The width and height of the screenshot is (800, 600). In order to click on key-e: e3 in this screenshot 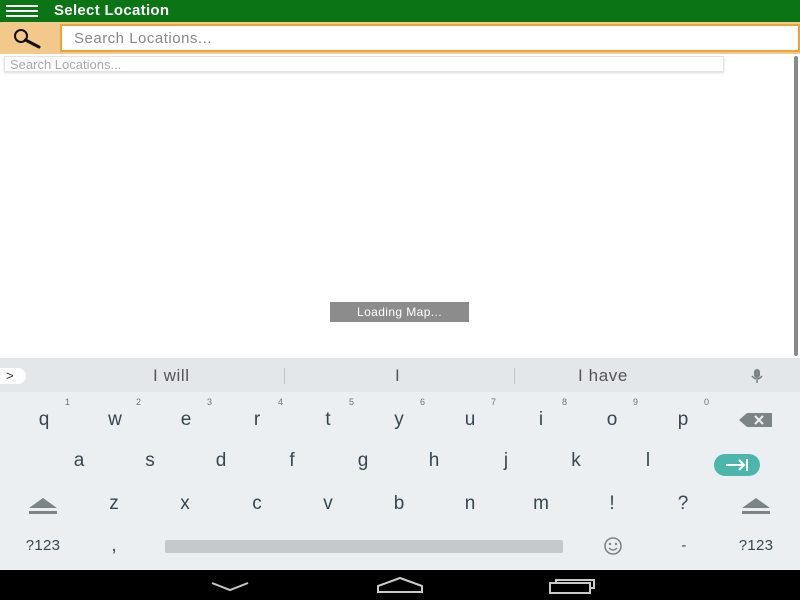, I will do `click(186, 418)`.